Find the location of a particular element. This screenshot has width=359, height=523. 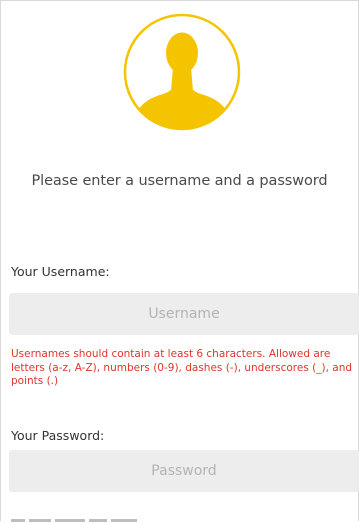

username-label: Your Username: is located at coordinates (60, 271).